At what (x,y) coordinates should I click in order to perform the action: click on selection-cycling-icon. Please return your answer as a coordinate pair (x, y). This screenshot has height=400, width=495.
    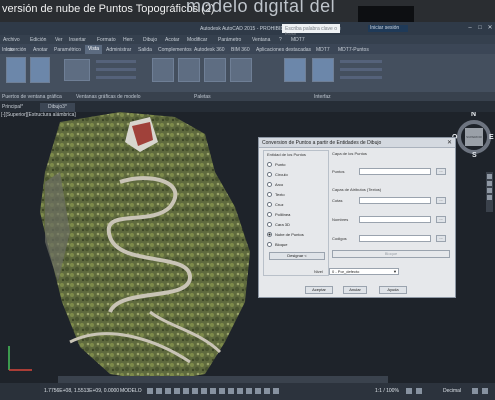
    Looking at the image, I should click on (222, 391).